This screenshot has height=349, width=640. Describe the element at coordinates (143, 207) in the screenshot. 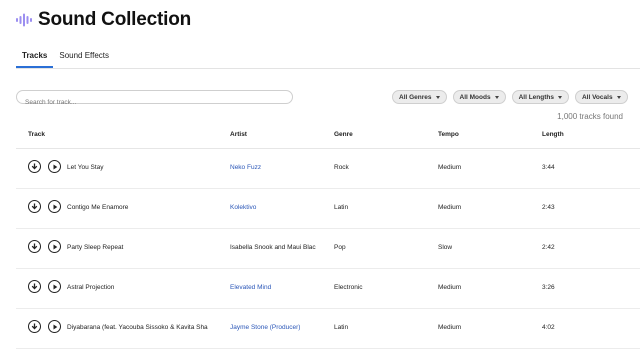

I see `track-title: Contigo Me Enamore` at that location.